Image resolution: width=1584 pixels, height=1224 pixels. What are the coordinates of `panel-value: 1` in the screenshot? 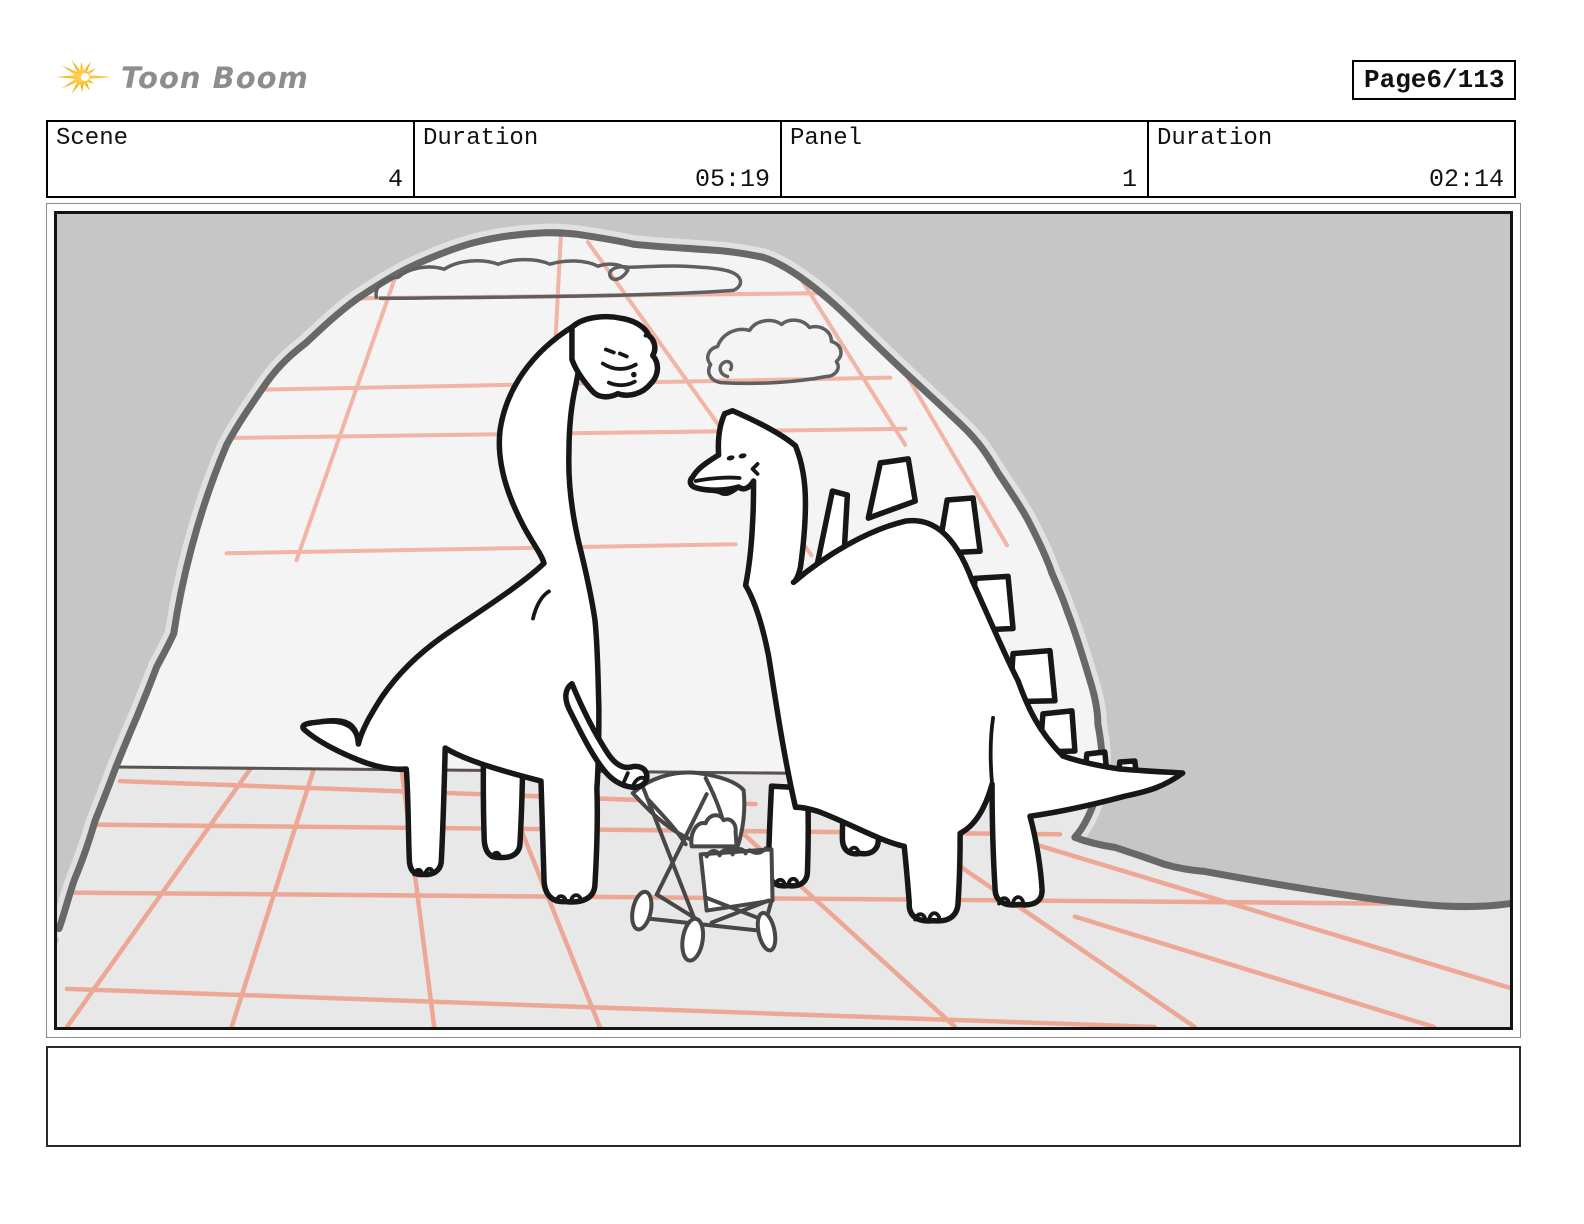 It's located at (1129, 179).